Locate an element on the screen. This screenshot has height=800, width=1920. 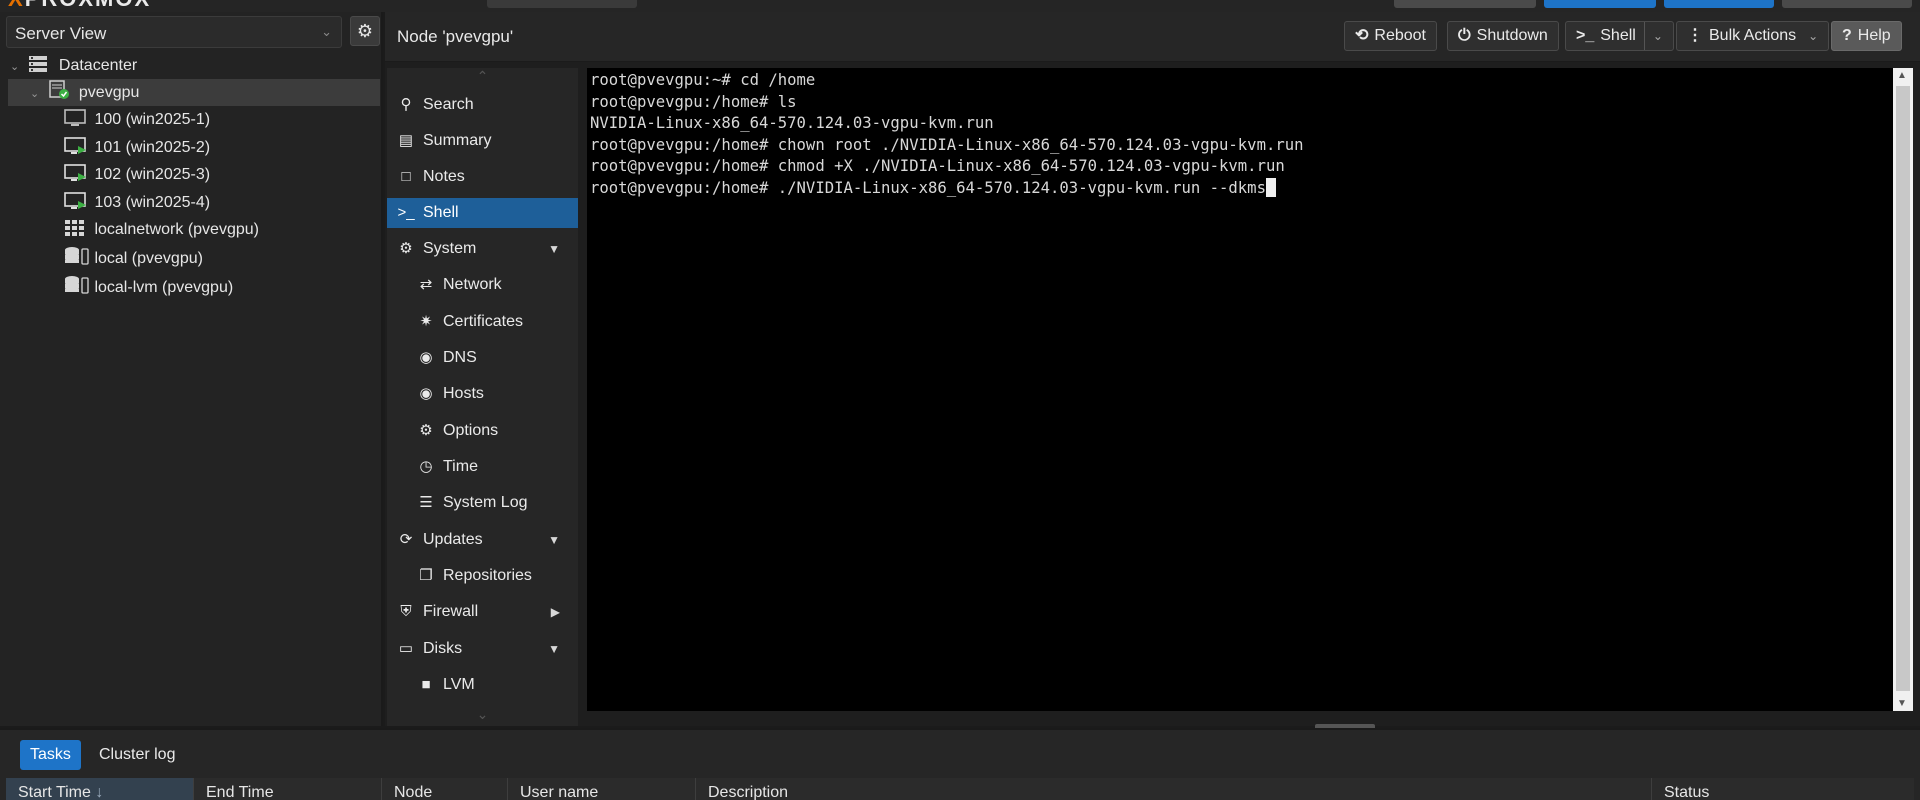
tree-item-node-pvevgpu: ⌄ pvevgpu is located at coordinates (194, 92).